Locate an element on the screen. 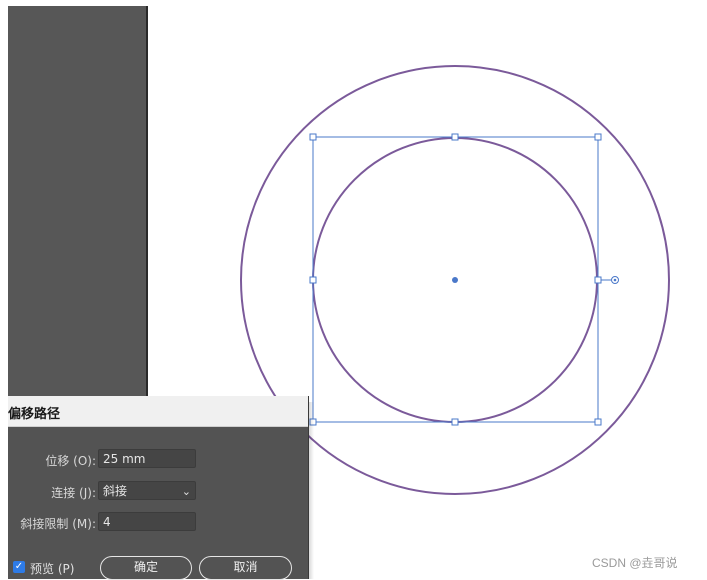  miter-limit-label: 斜接限制 (M): is located at coordinates (58, 524).